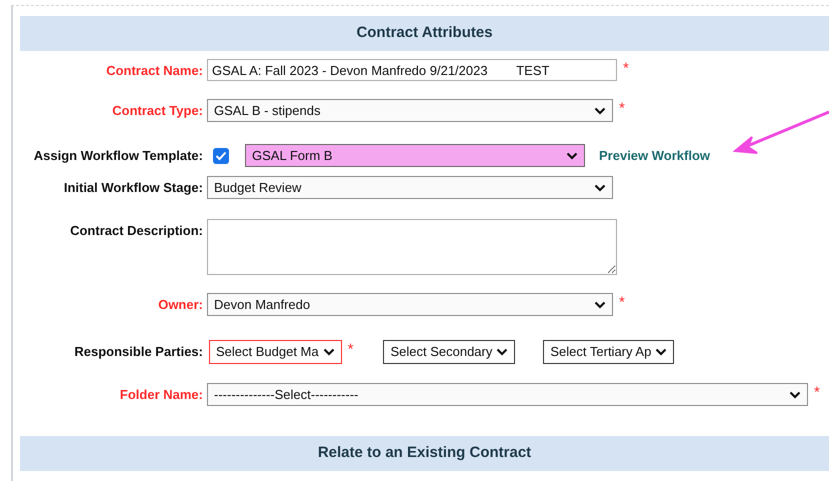  Describe the element at coordinates (412, 70) in the screenshot. I see `text-field: GSAL A: Fall 2023 - Devon Manfredo 9/21/2023 TEST` at that location.